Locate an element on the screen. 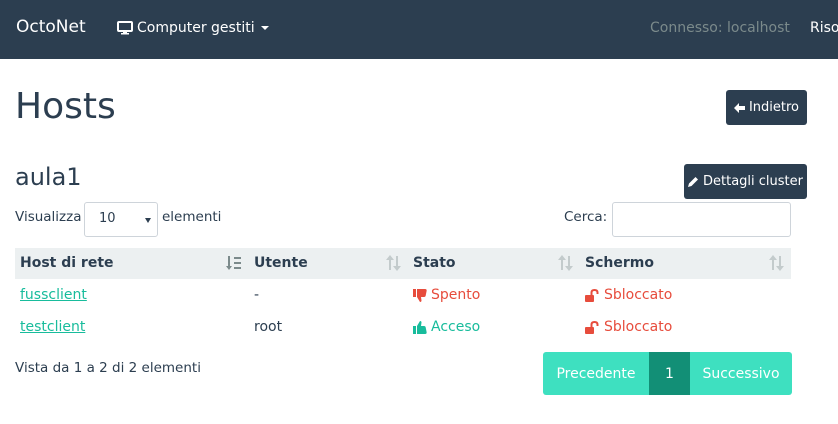 Image resolution: width=838 pixels, height=424 pixels. cluster-name: aula1 is located at coordinates (48, 177).